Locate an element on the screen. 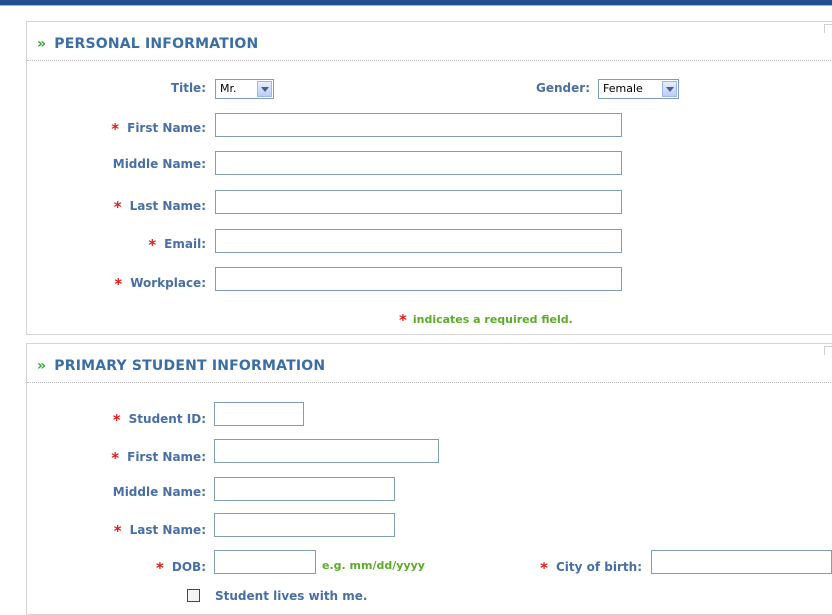 This screenshot has height=615, width=832. dob-field is located at coordinates (265, 562).